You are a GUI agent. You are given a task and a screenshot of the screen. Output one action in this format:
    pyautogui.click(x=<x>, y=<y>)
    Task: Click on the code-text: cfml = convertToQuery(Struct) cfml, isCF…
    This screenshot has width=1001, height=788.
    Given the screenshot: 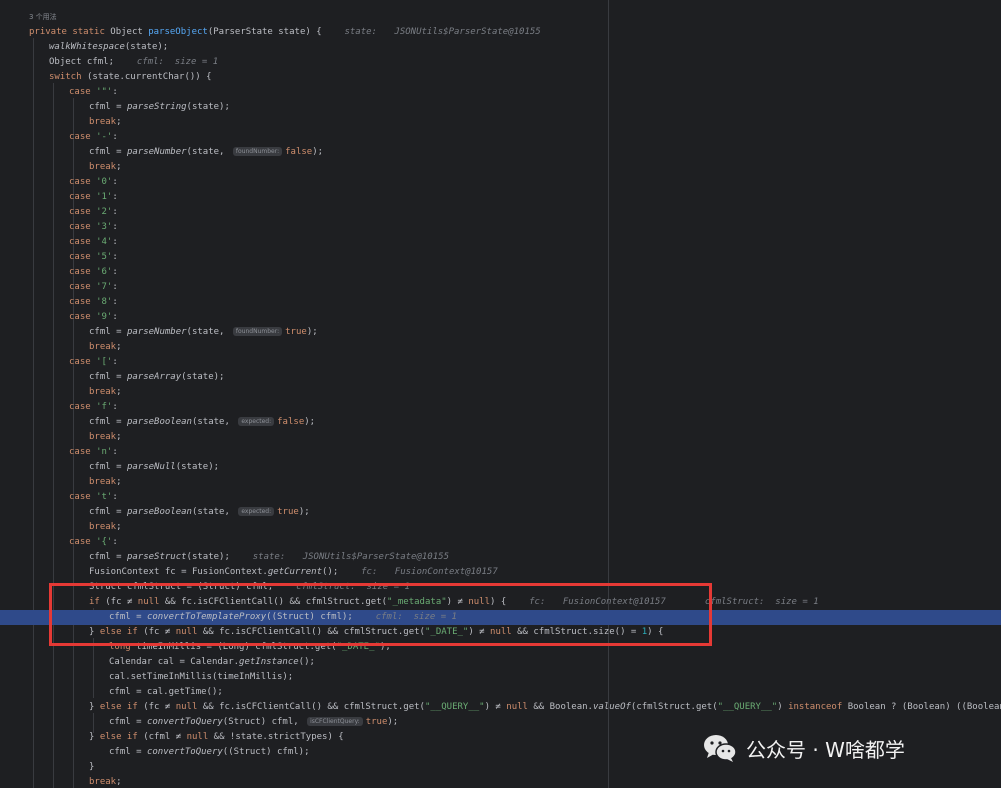 What is the action you would take?
    pyautogui.click(x=253, y=722)
    